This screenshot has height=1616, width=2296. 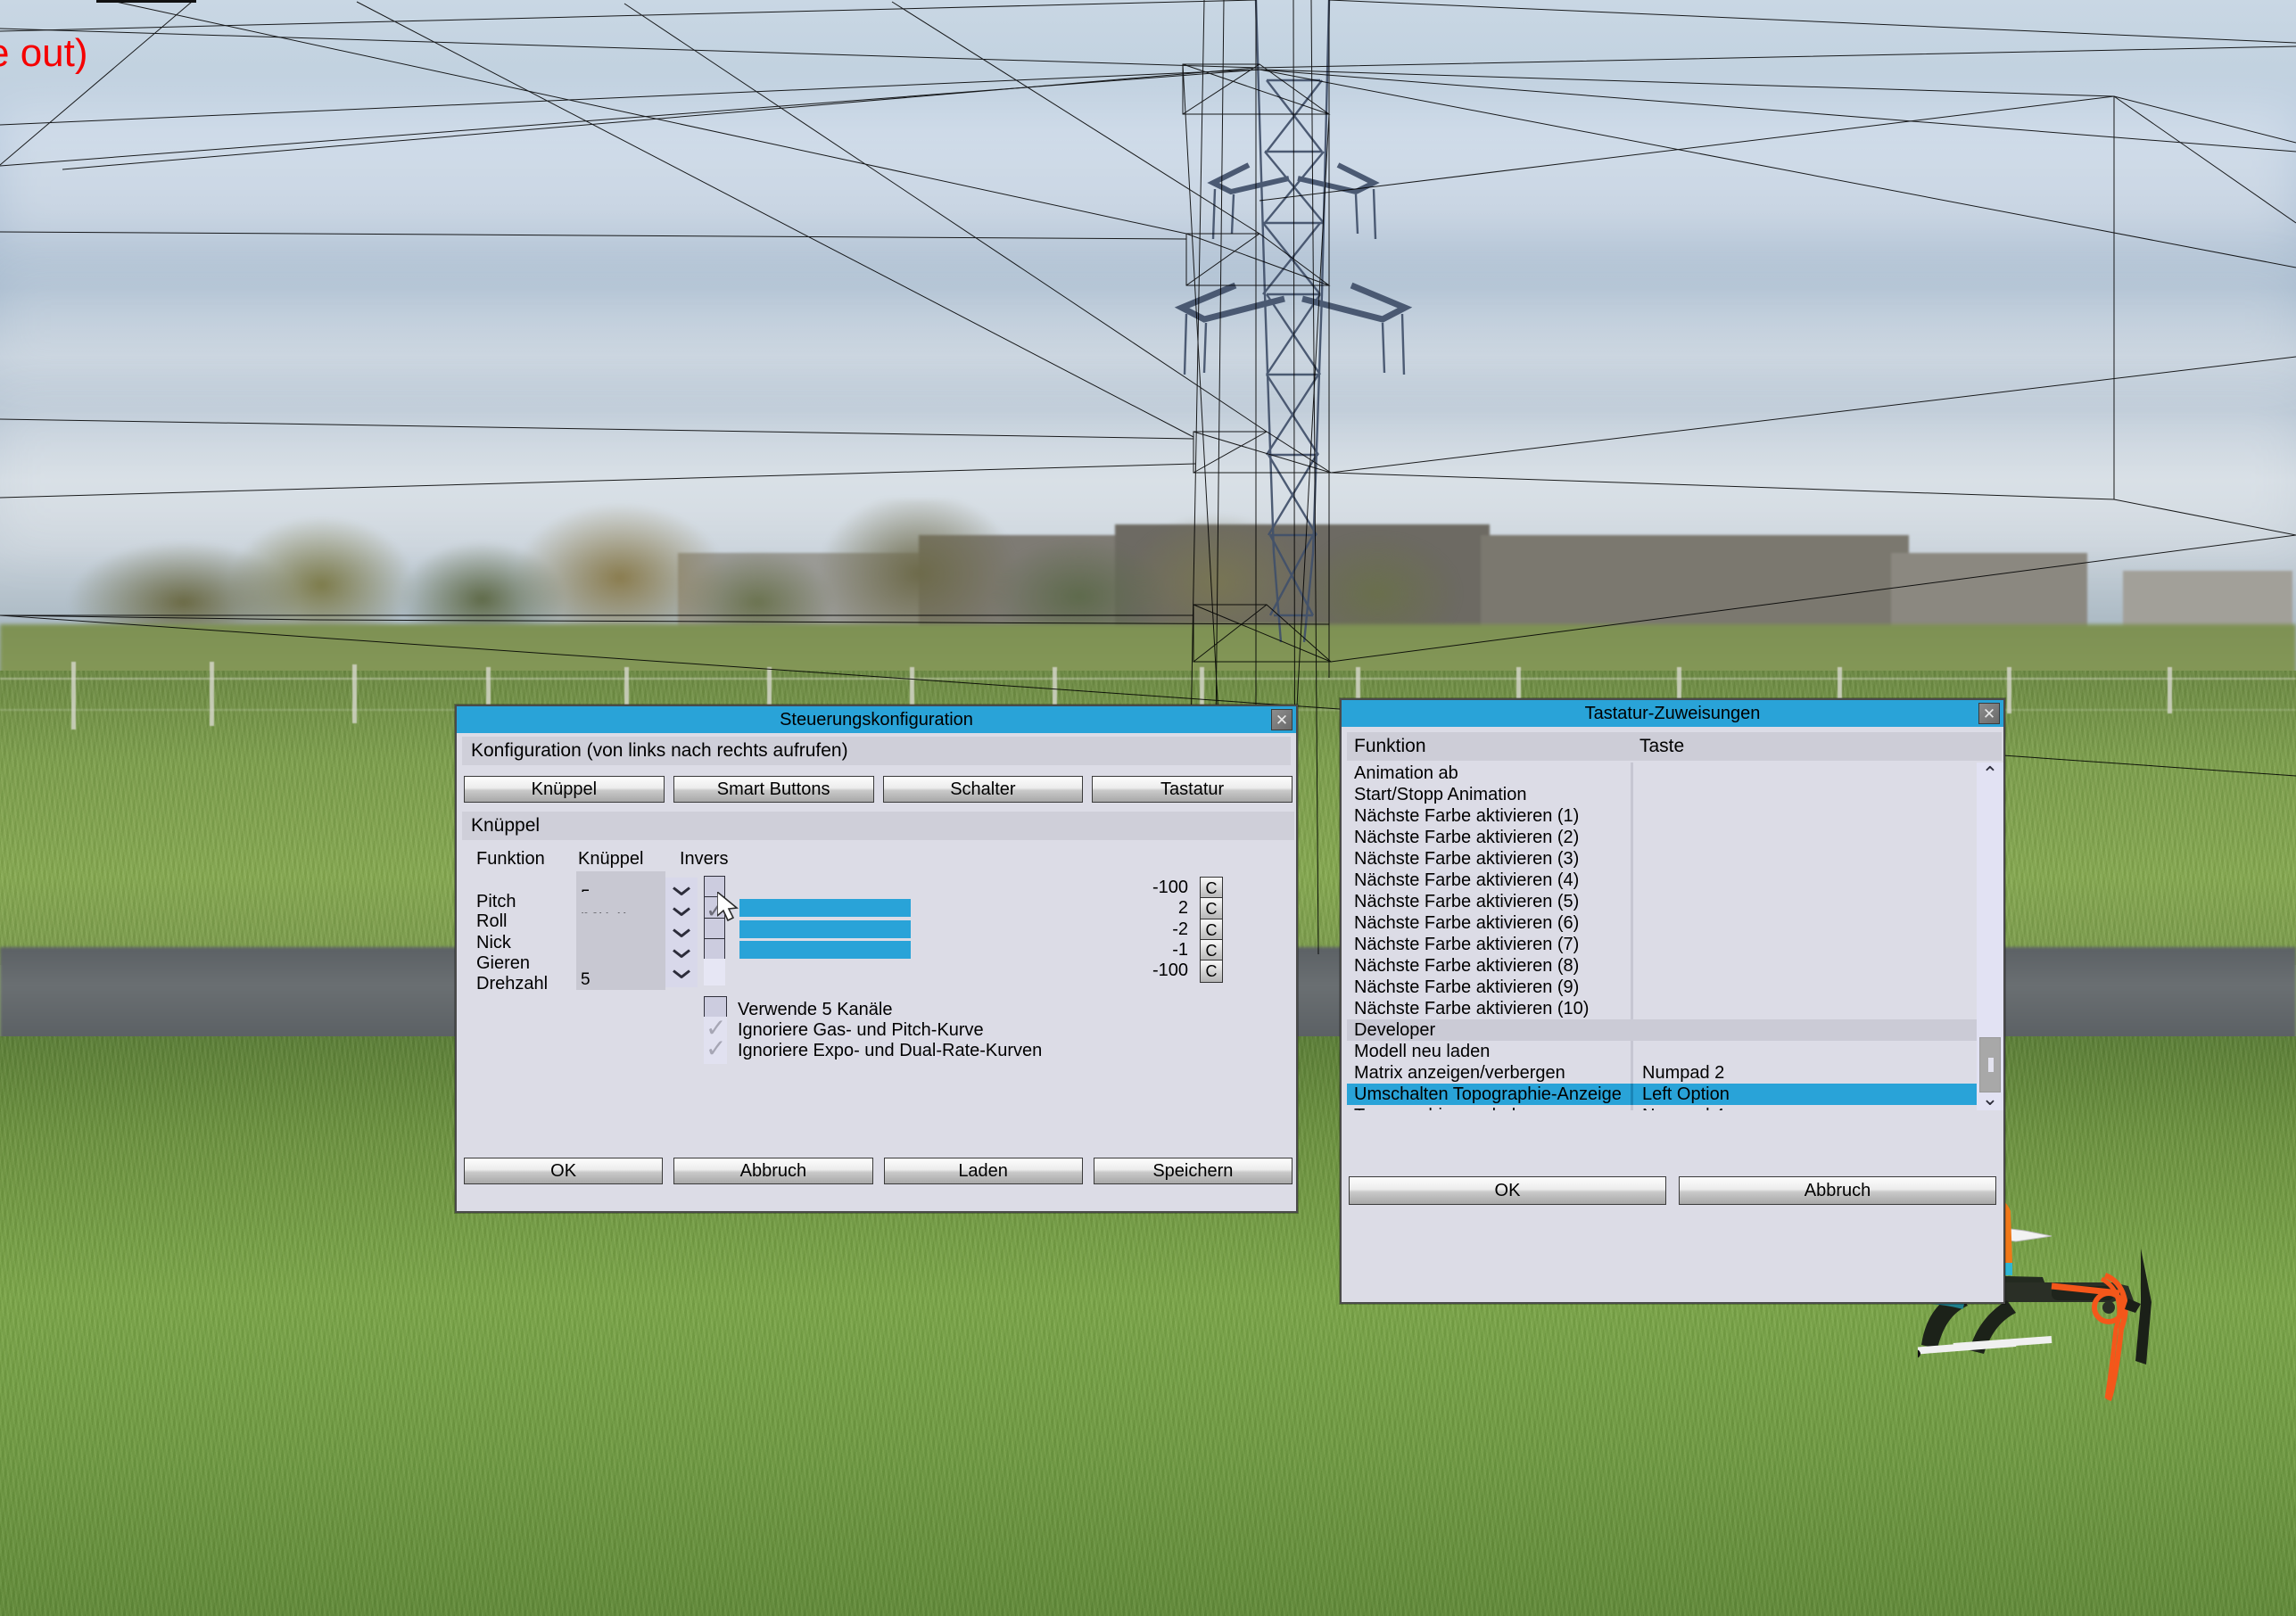 I want to click on group-header-knueppel: Knüppel, so click(x=878, y=826).